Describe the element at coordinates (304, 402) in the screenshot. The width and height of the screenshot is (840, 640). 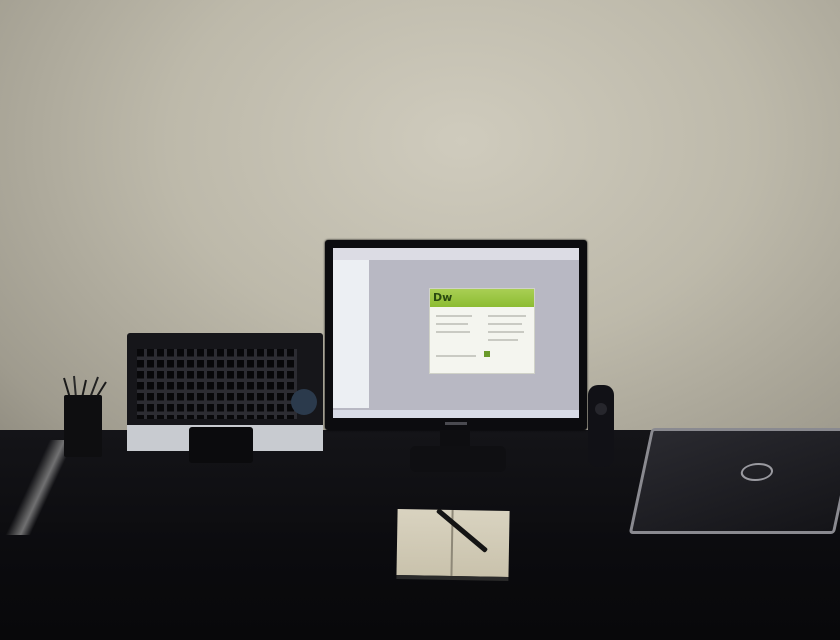
I see `keyboard-volume-dial` at that location.